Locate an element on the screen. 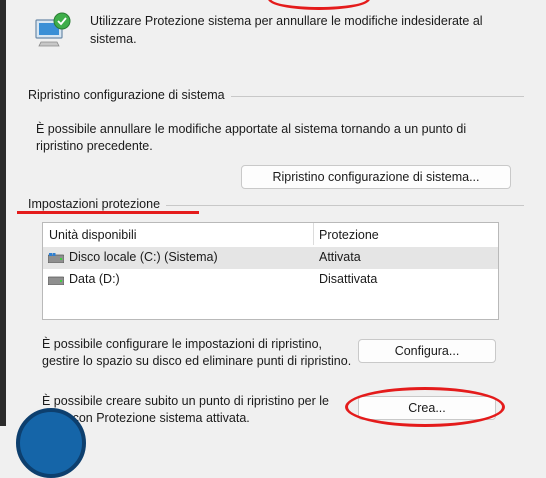 The image size is (546, 478). system-protection-computer-icon is located at coordinates (53, 29).